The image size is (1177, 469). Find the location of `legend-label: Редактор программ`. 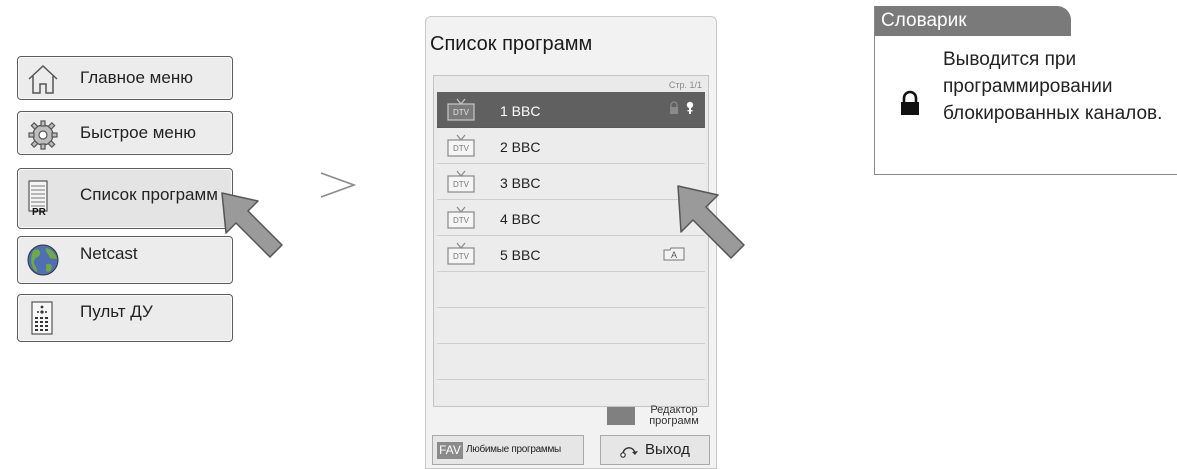

legend-label: Редактор программ is located at coordinates (674, 415).